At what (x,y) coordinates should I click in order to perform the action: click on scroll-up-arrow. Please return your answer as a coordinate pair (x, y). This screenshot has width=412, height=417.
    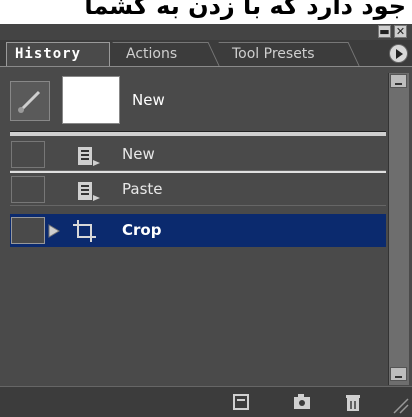
    Looking at the image, I should click on (398, 81).